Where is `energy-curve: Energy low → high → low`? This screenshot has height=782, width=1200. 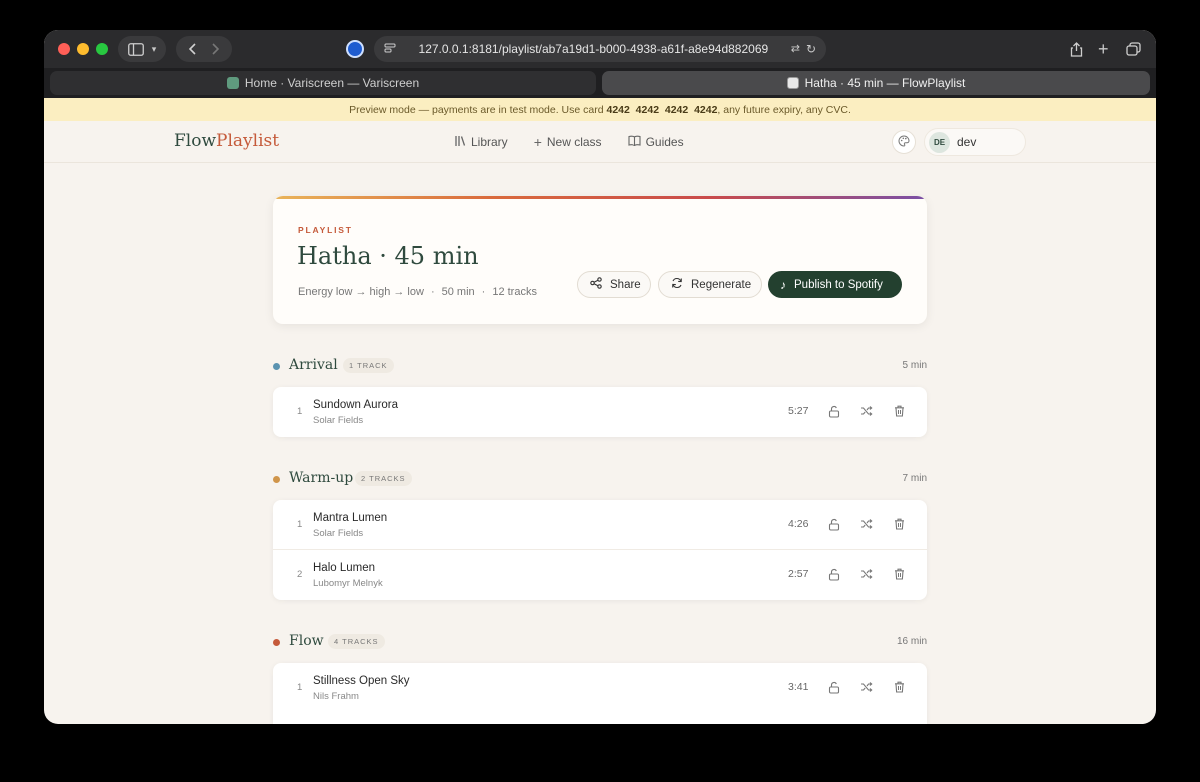 energy-curve: Energy low → high → low is located at coordinates (361, 292).